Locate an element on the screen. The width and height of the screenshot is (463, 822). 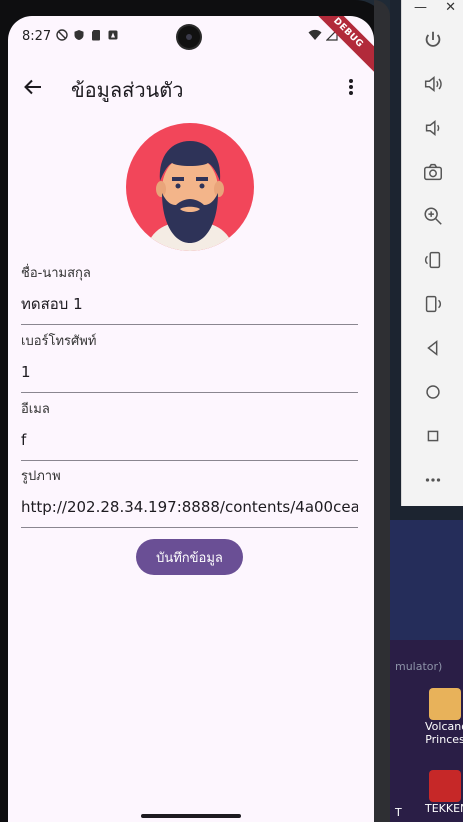
volcano-princess-icon is located at coordinates (445, 704).